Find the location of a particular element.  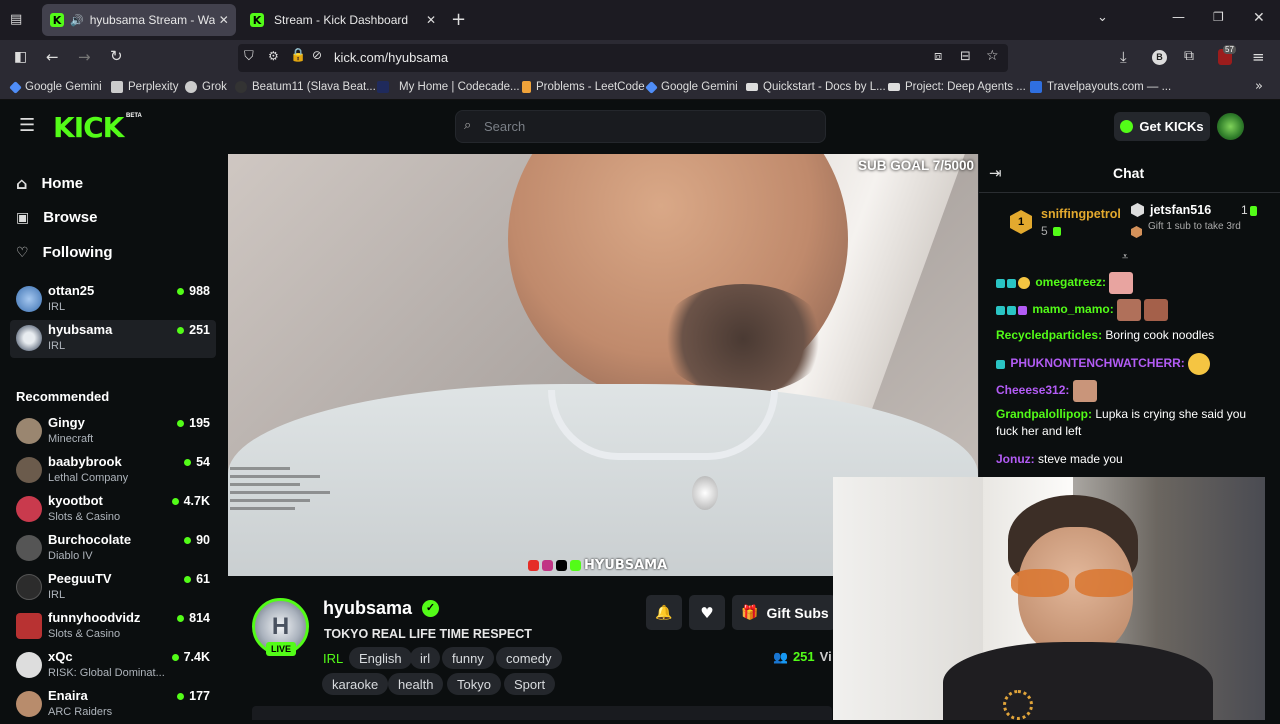

tag-chip: funny is located at coordinates (468, 658).